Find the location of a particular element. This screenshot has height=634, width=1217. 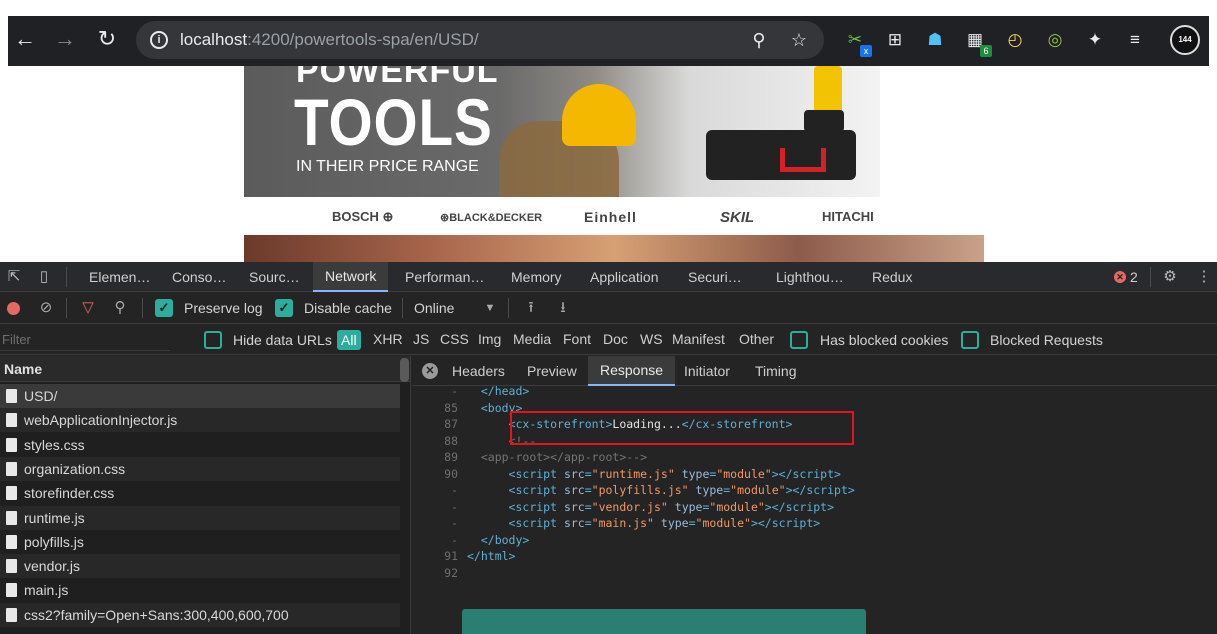

media-queue-icon: ≡ is located at coordinates (1135, 40).